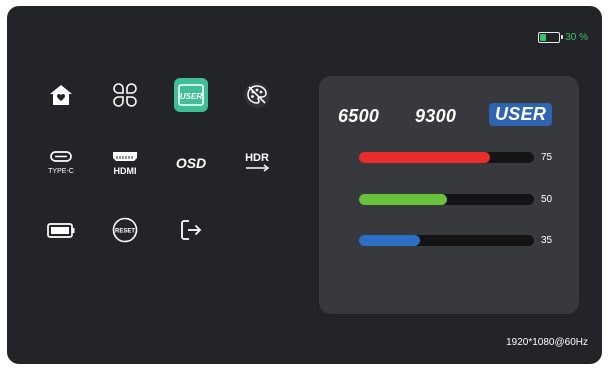 This screenshot has height=370, width=609. I want to click on blue-slider, so click(446, 240).